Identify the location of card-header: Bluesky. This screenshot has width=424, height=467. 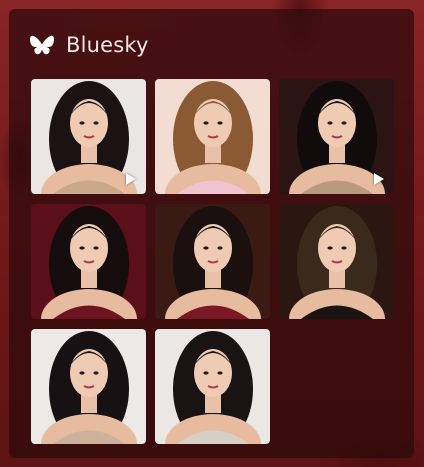
(89, 45).